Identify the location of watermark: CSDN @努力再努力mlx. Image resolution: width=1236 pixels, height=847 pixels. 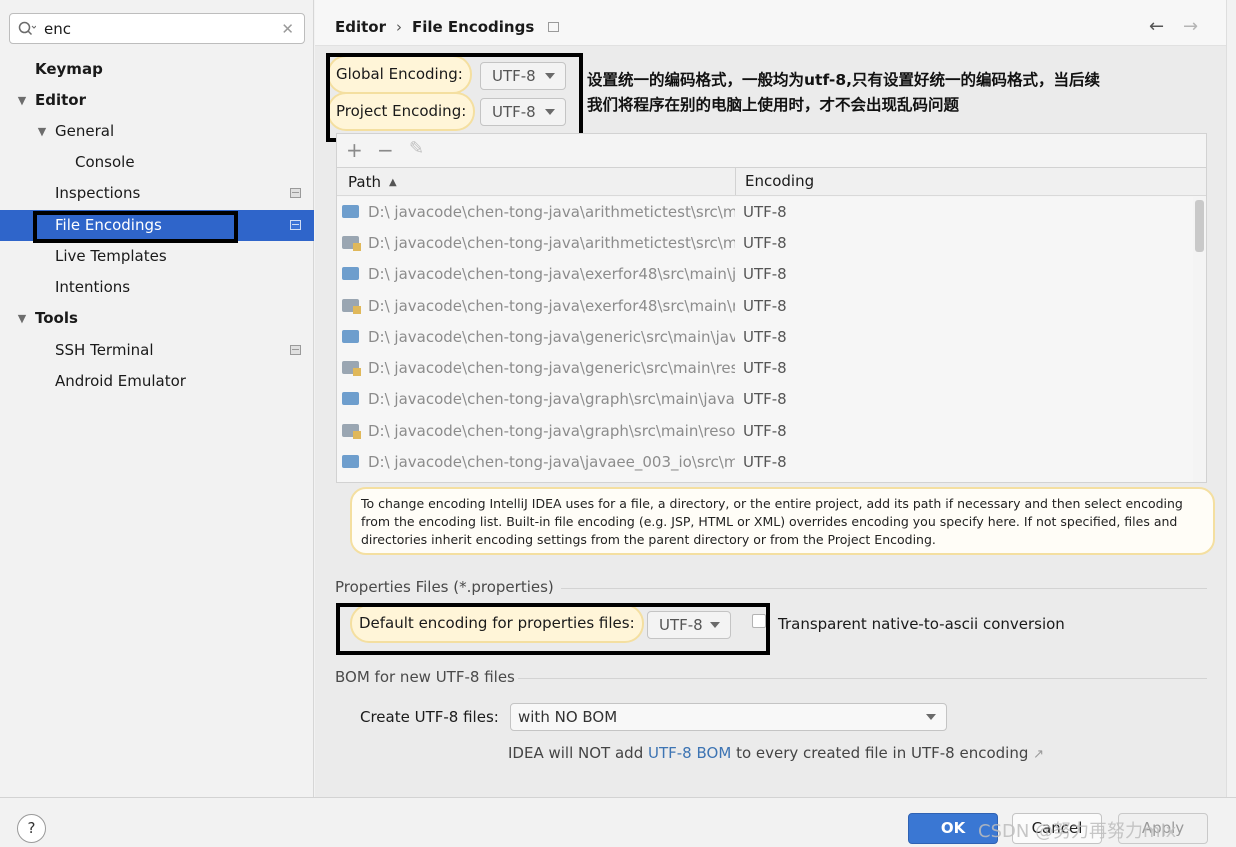
(1077, 831).